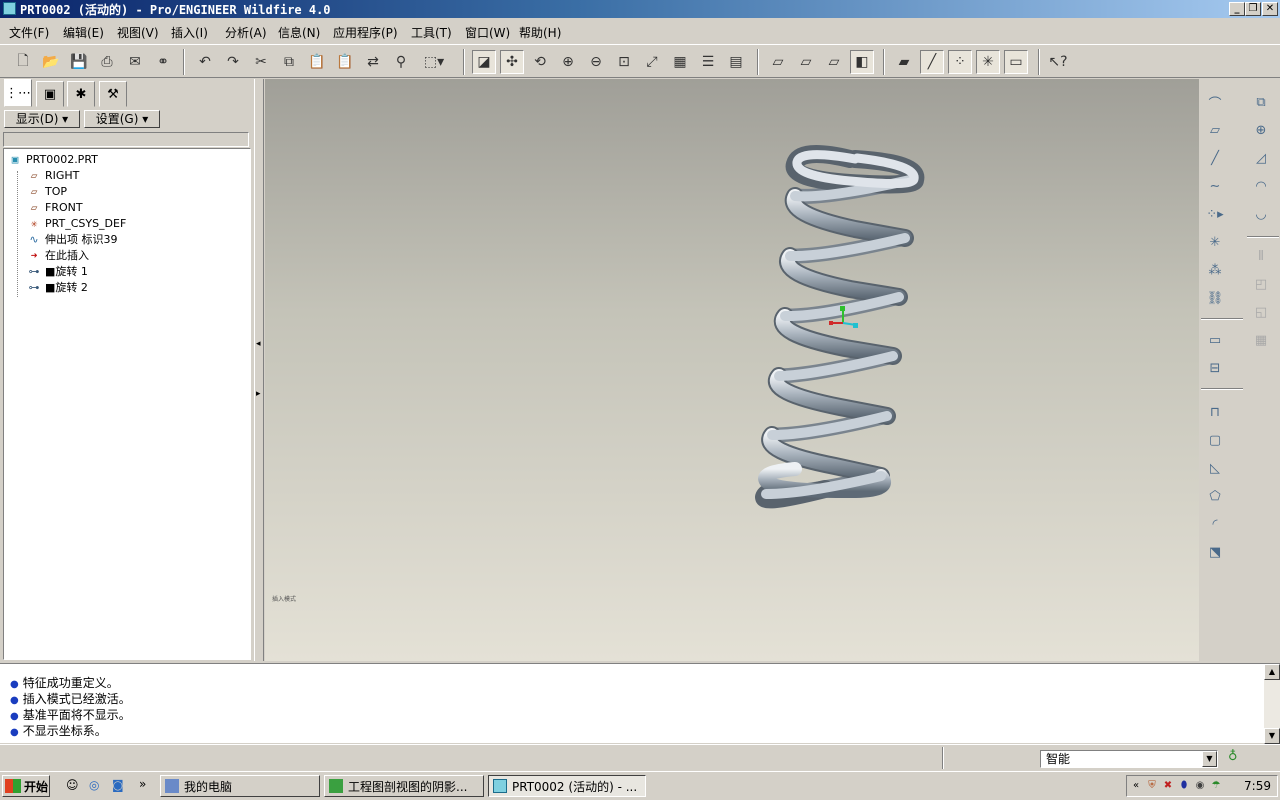  I want to click on datum-curve-tool-icon: ∼, so click(1215, 186).